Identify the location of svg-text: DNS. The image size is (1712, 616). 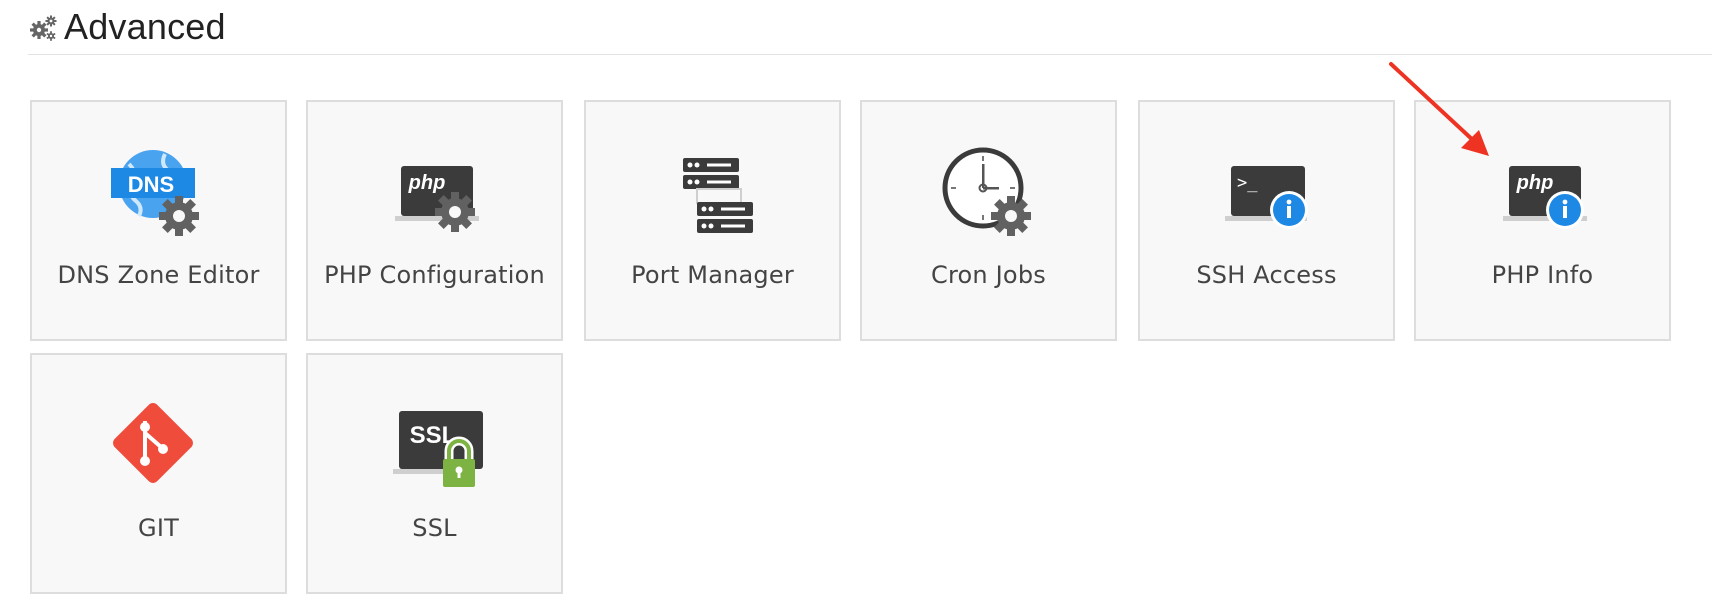
(150, 184).